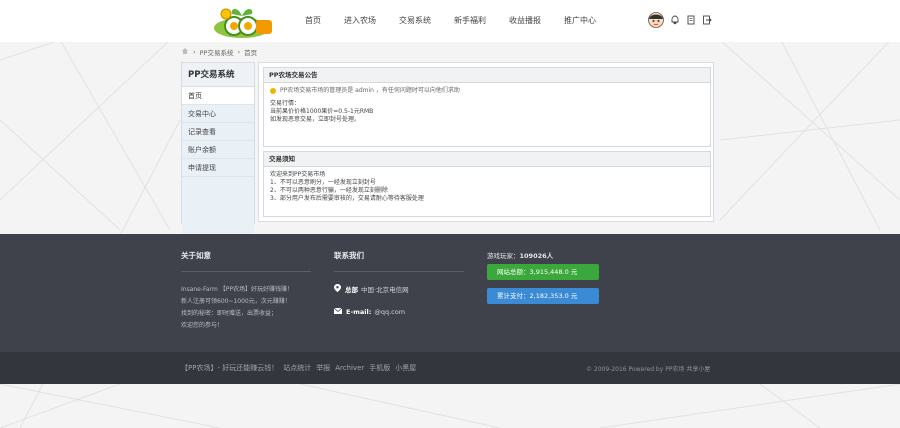  Describe the element at coordinates (370, 90) in the screenshot. I see `notice-text: PP农场交易市场的管理员是 admin ，有任何问题时可以向他们求助` at that location.